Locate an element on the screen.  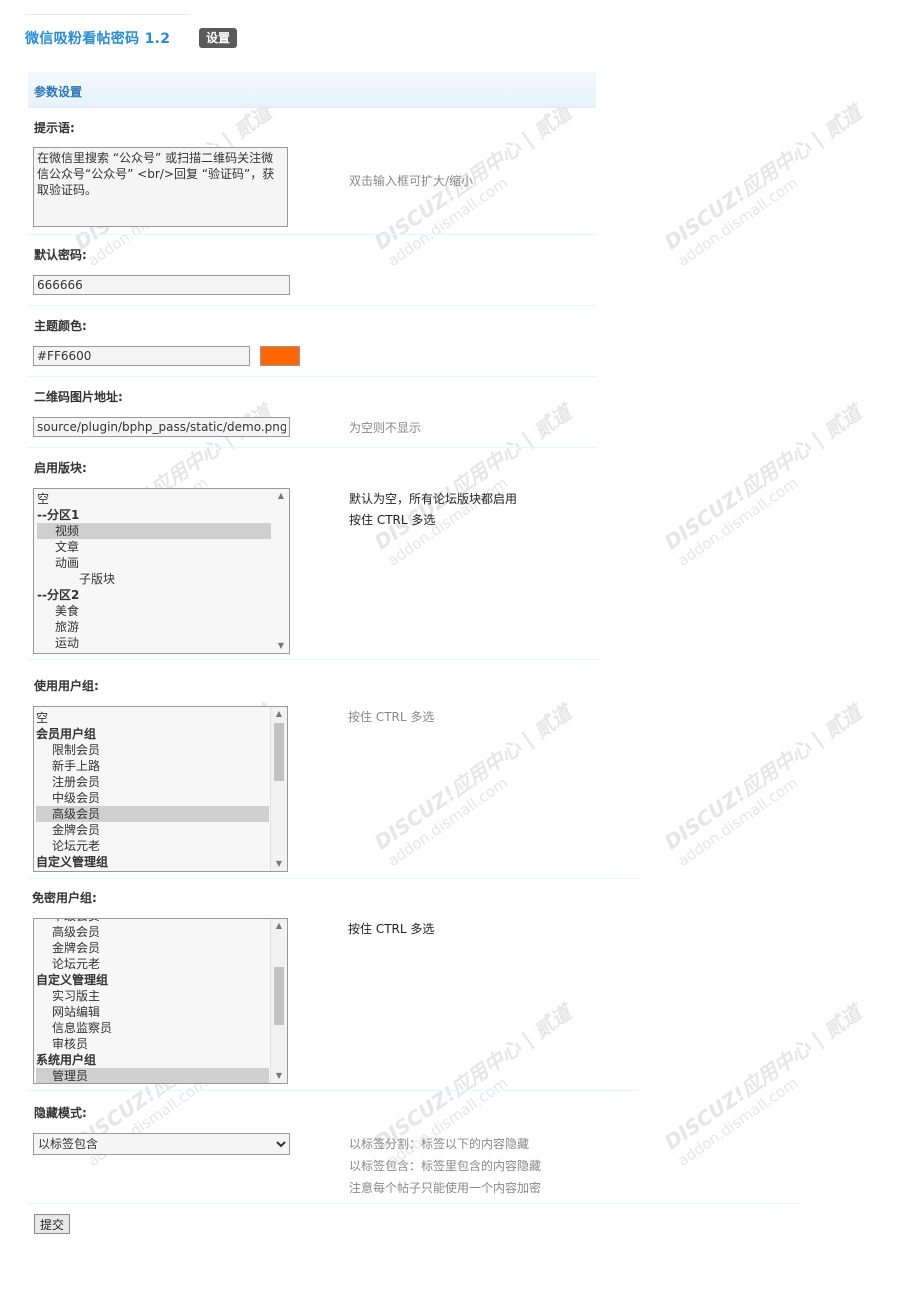
optgroup-label: --分区2 is located at coordinates (58, 595).